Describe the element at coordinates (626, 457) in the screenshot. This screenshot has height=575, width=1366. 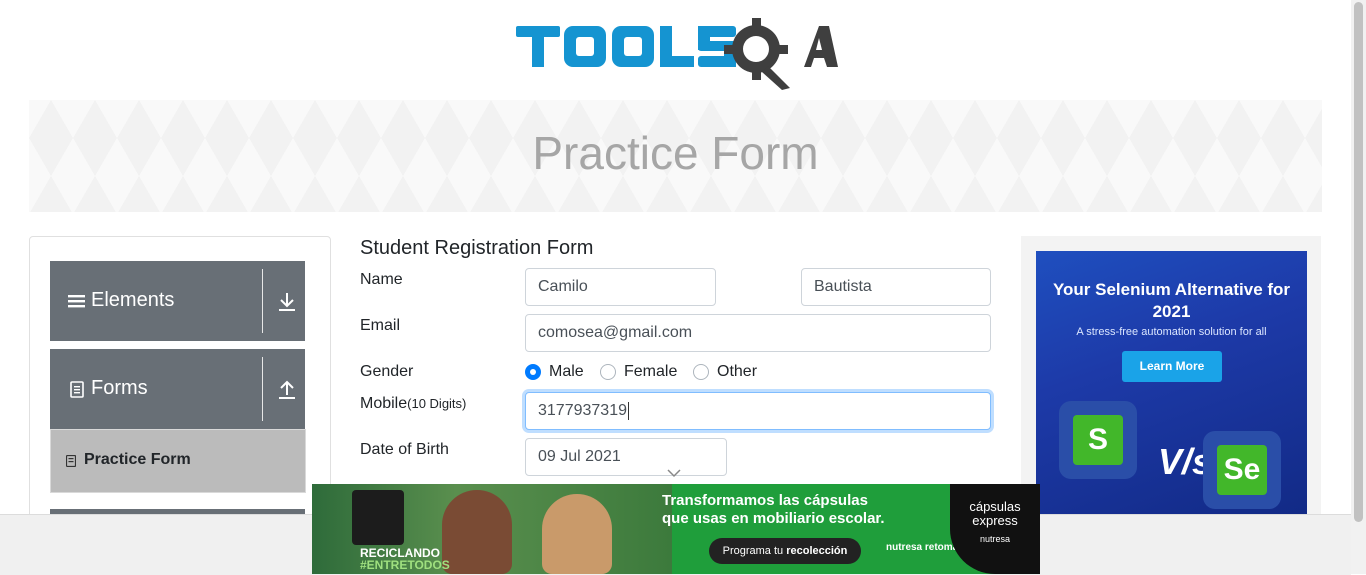
I see `dob-input: 09 Jul 2021` at that location.